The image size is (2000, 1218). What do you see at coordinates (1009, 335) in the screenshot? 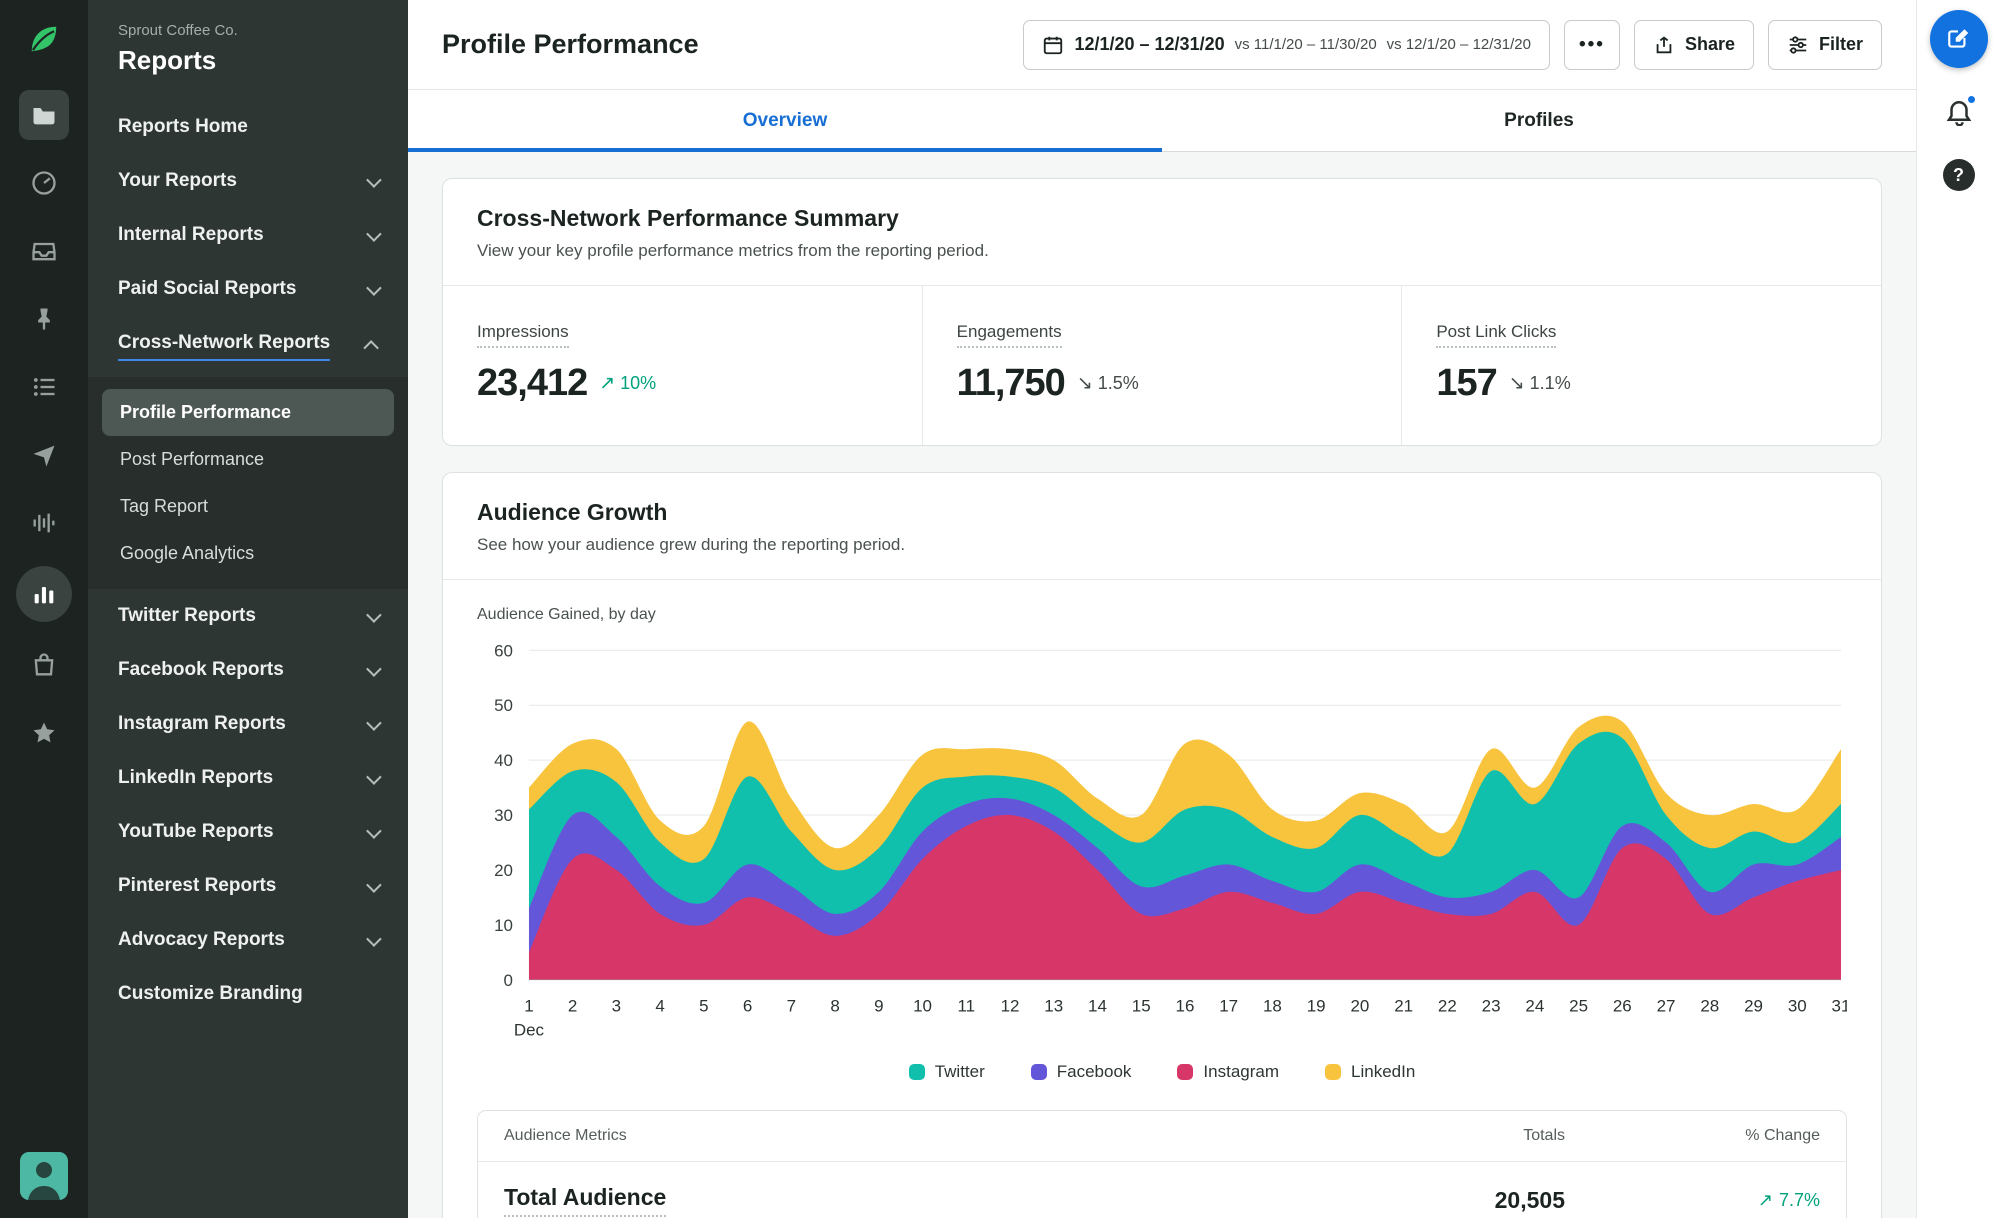
I see `metric-label: Engagements` at bounding box center [1009, 335].